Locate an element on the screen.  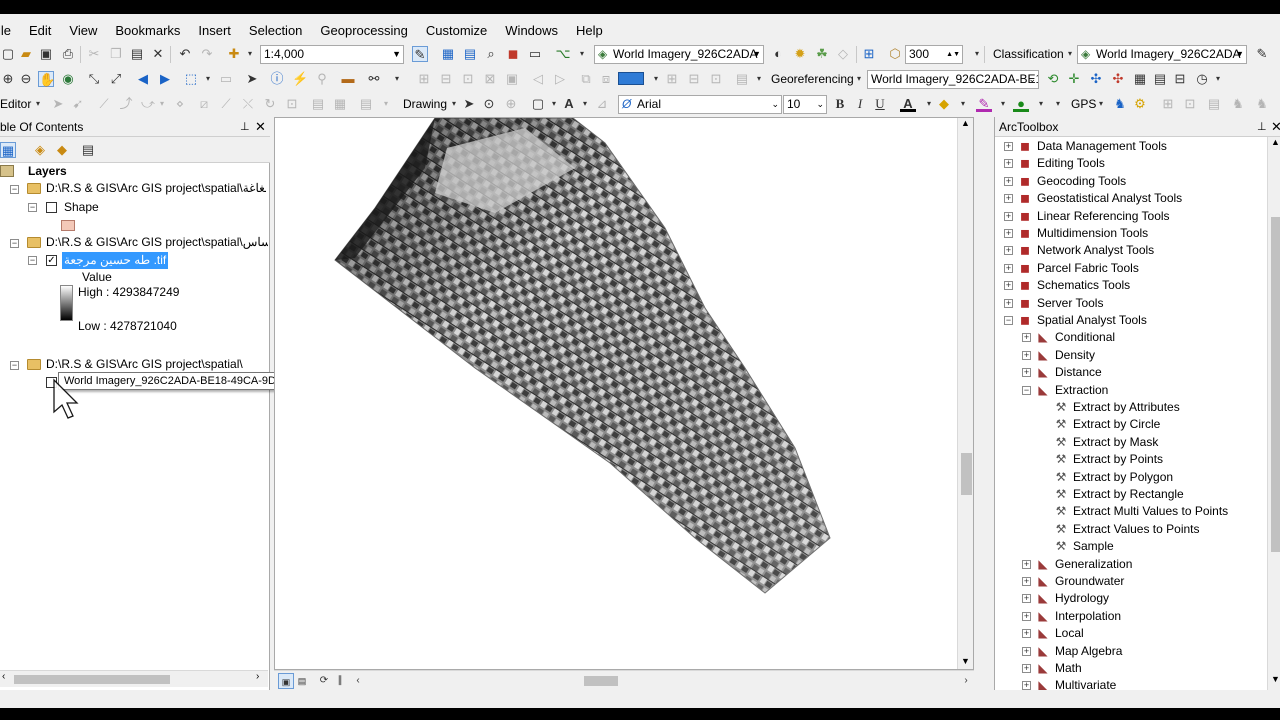
toolbox-linear-referencing-tools: + ◼ Linear Referencing Tools is located at coordinates (1131, 216).